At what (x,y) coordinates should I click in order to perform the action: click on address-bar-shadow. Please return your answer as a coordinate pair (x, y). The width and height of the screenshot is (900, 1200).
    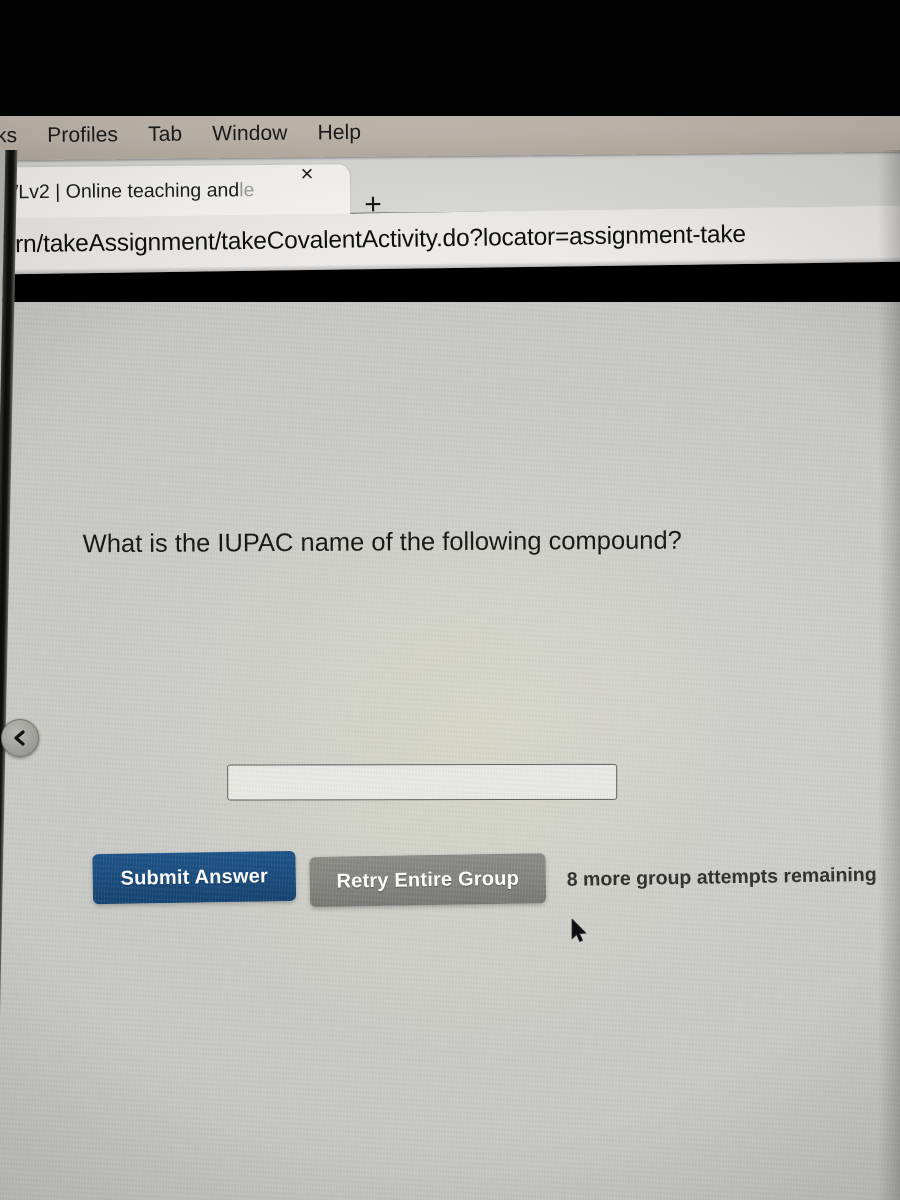
    Looking at the image, I should click on (450, 265).